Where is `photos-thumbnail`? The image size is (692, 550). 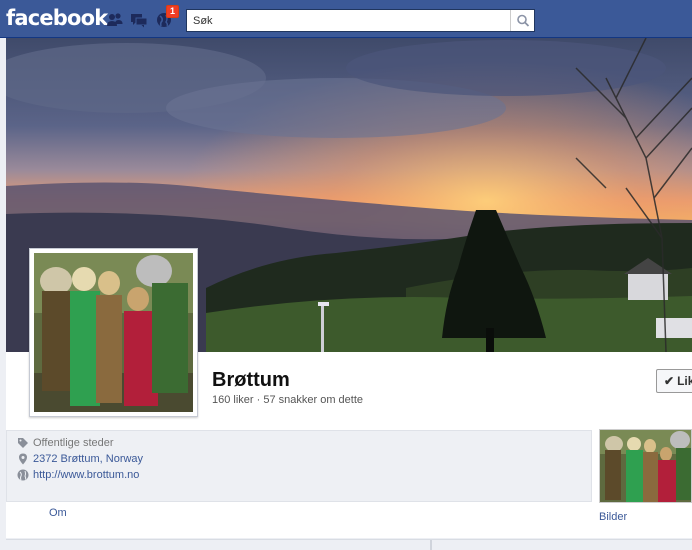
photos-thumbnail is located at coordinates (645, 466).